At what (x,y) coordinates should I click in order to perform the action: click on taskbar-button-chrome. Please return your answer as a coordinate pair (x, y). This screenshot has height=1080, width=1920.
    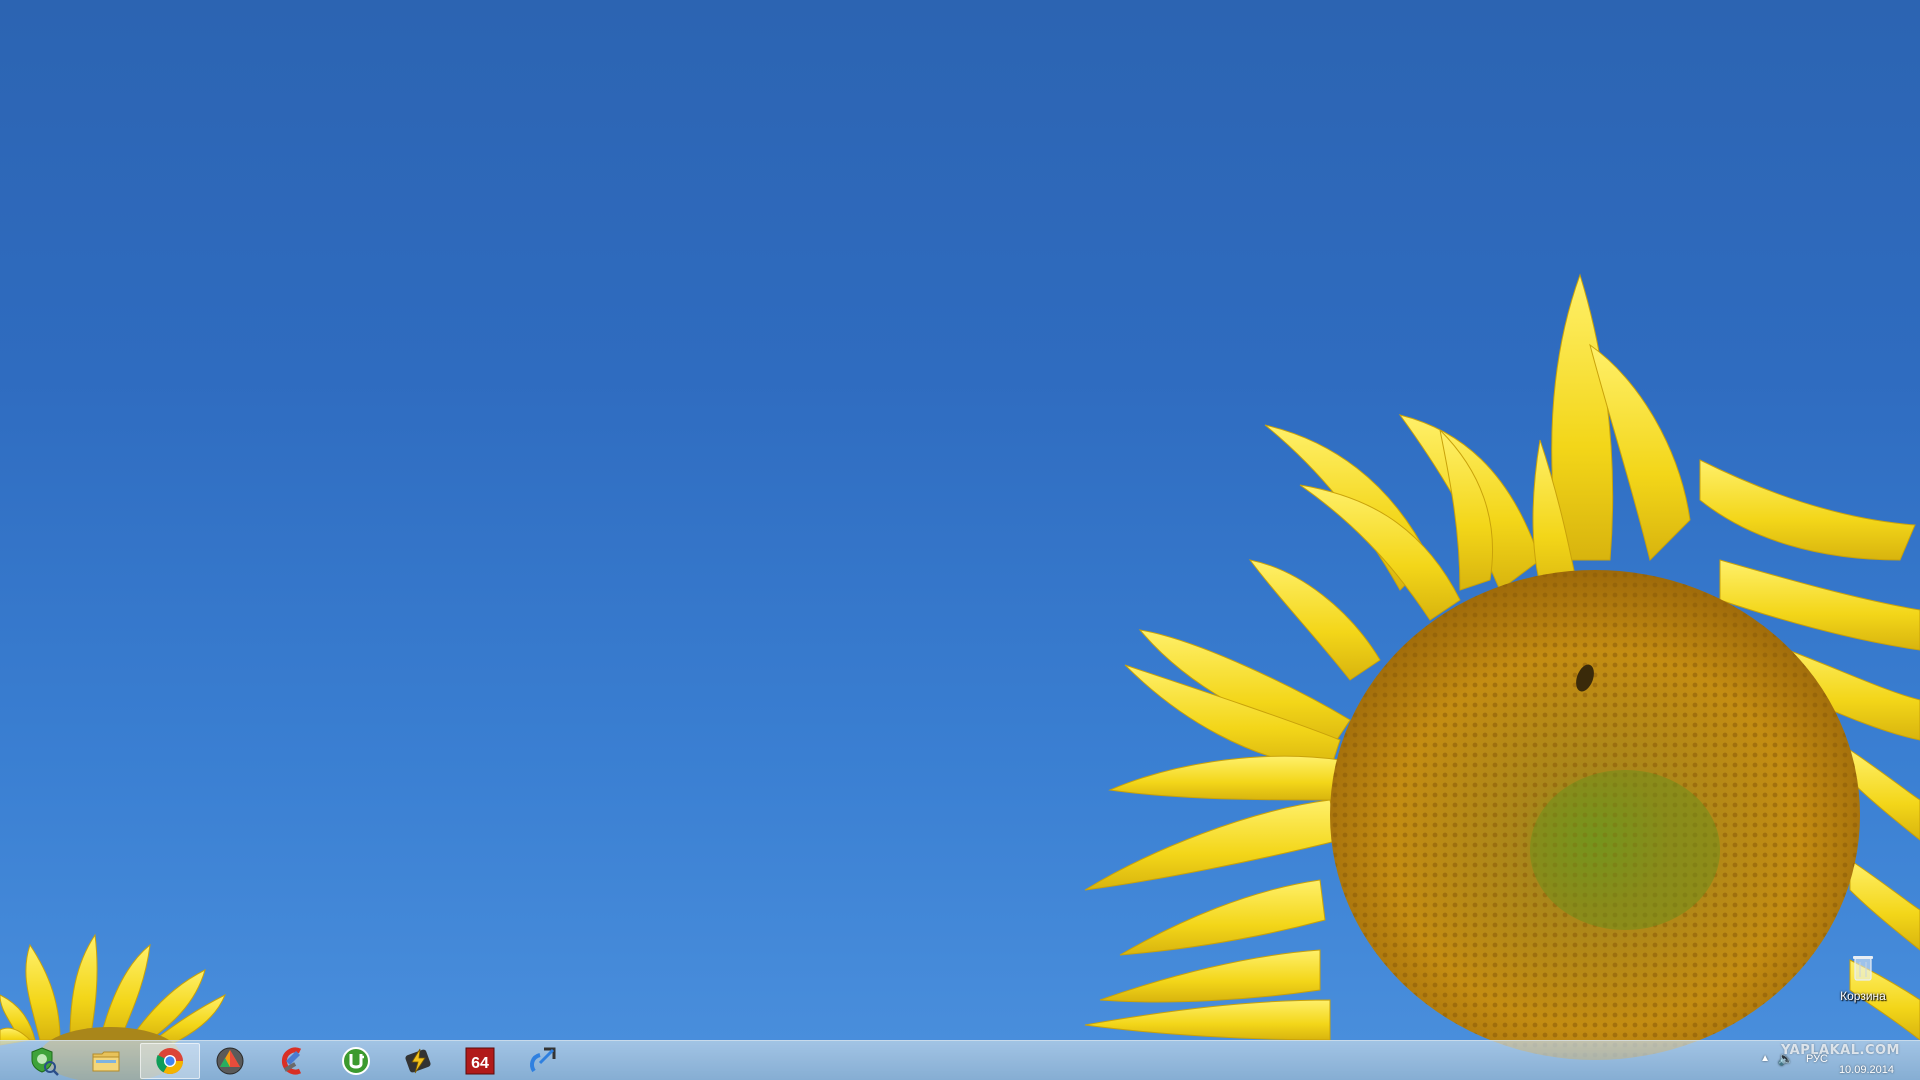
    Looking at the image, I should click on (170, 1061).